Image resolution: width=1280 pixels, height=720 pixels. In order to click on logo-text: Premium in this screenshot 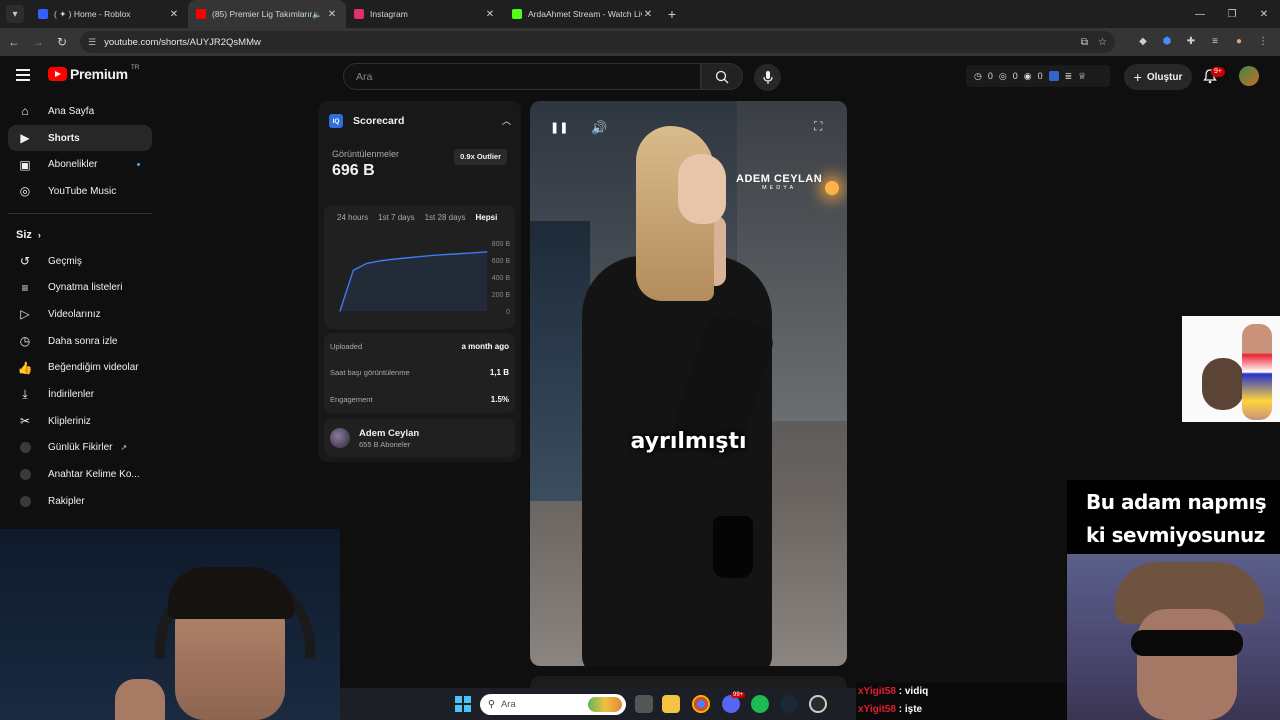, I will do `click(99, 74)`.